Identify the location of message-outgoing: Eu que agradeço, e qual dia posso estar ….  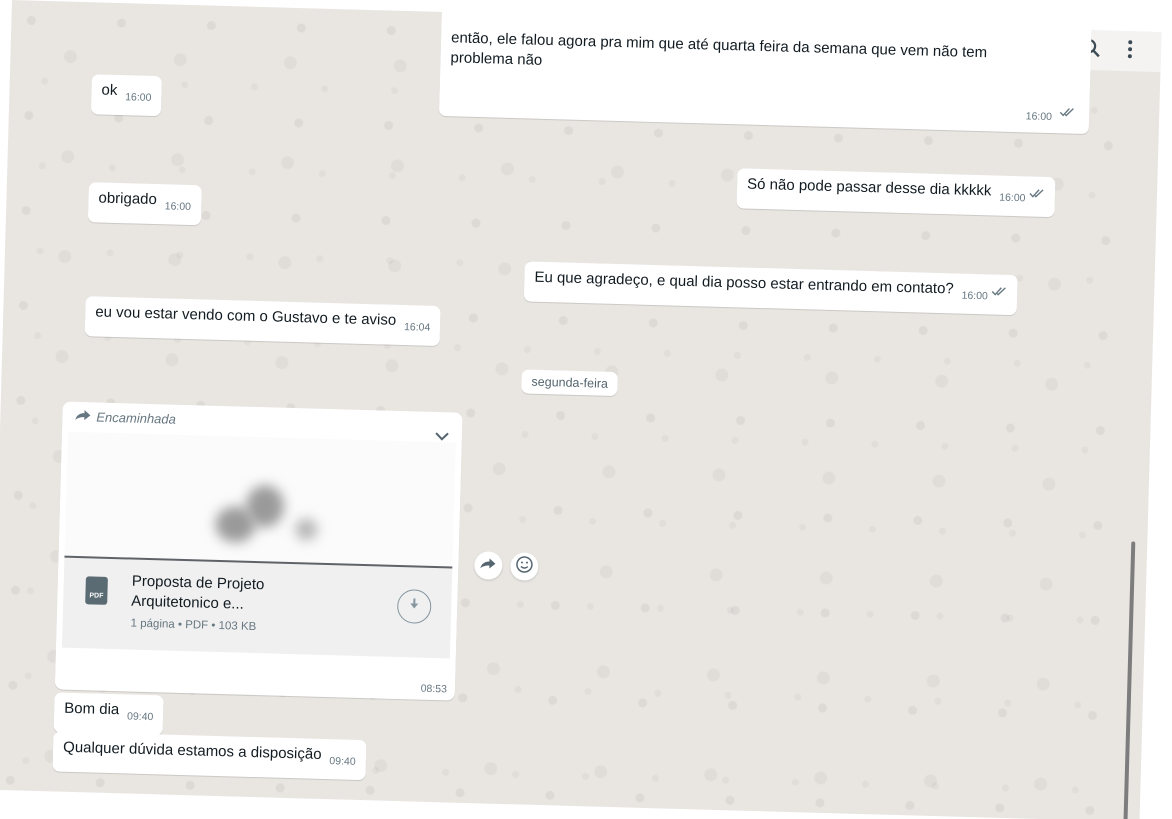
(770, 288).